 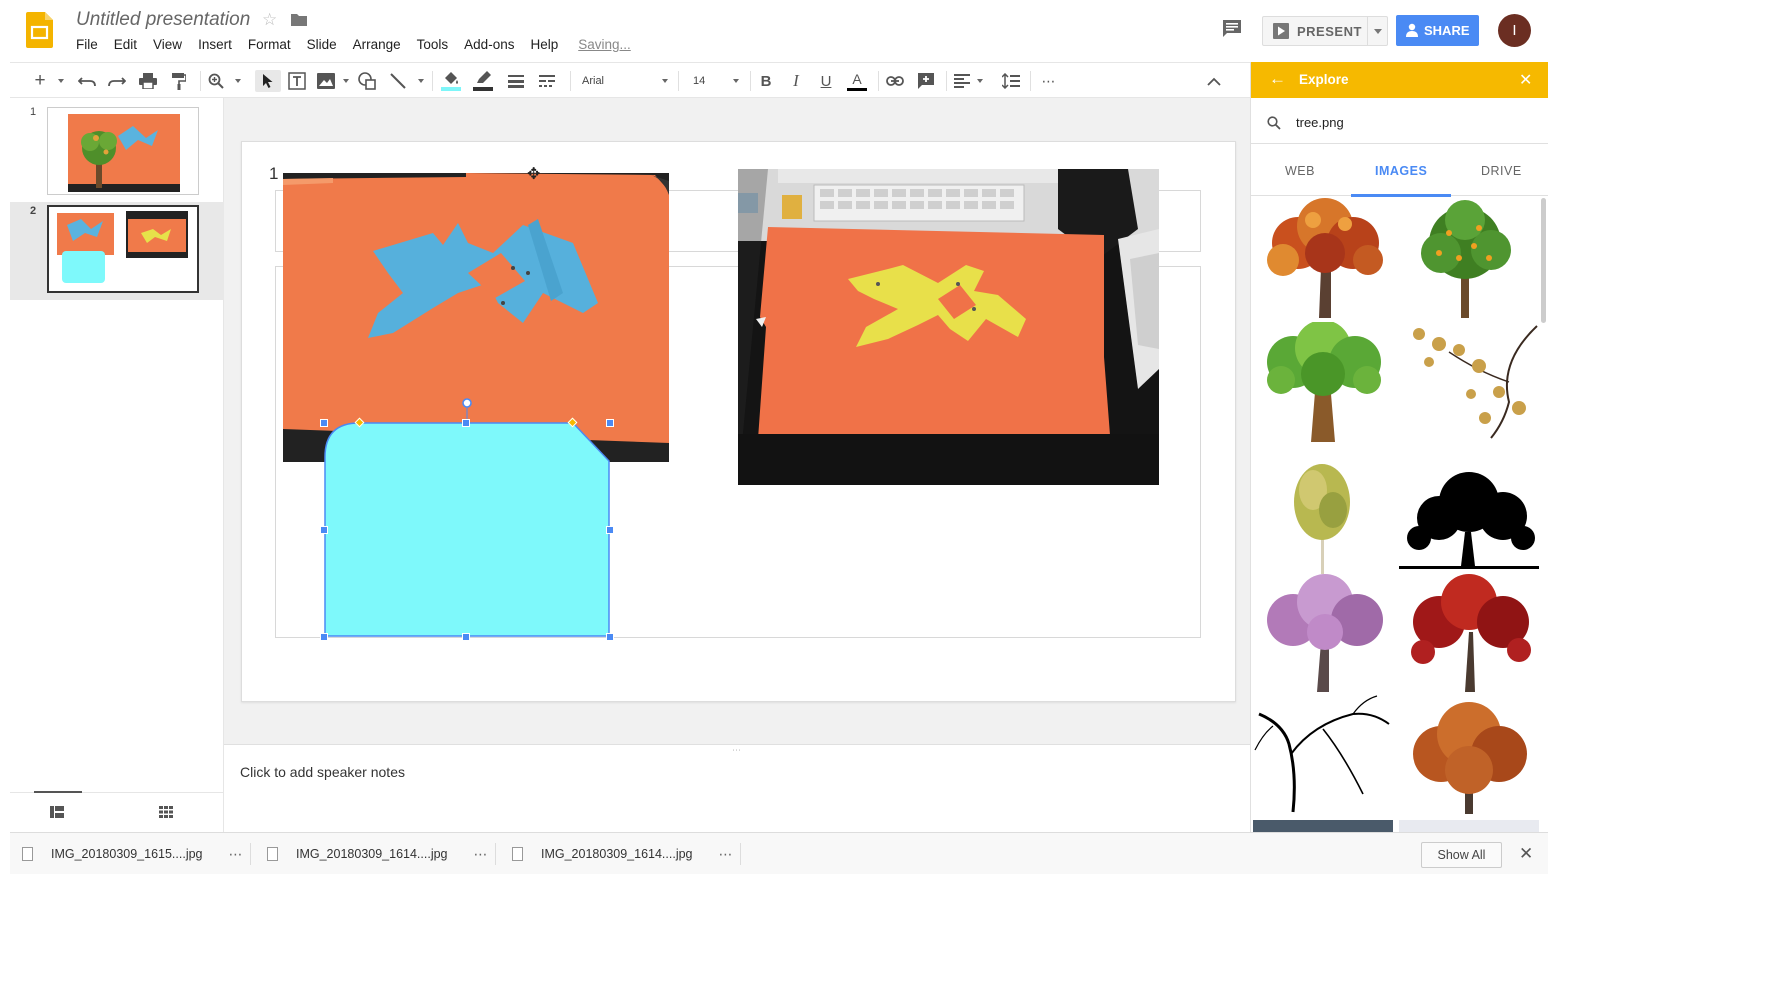 What do you see at coordinates (123, 151) in the screenshot?
I see `slide-thumbnail` at bounding box center [123, 151].